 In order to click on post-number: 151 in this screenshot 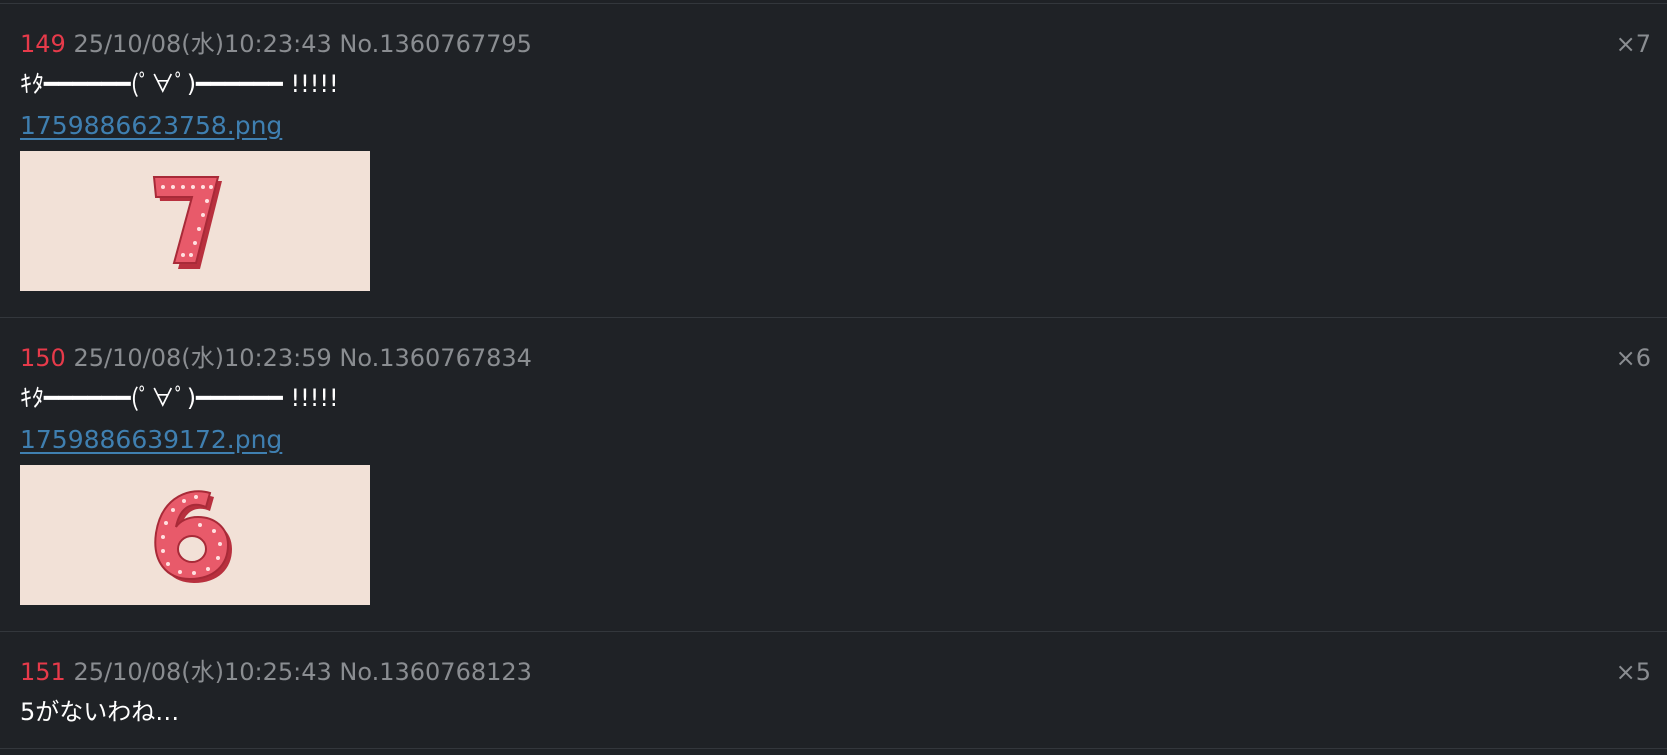, I will do `click(43, 672)`.